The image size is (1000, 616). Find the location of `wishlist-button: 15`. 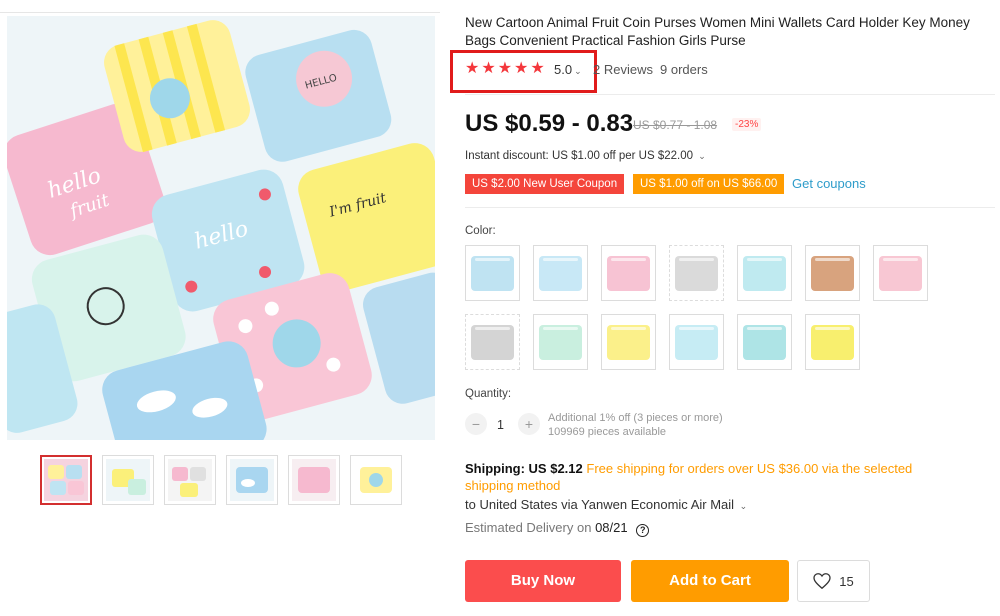

wishlist-button: 15 is located at coordinates (833, 581).